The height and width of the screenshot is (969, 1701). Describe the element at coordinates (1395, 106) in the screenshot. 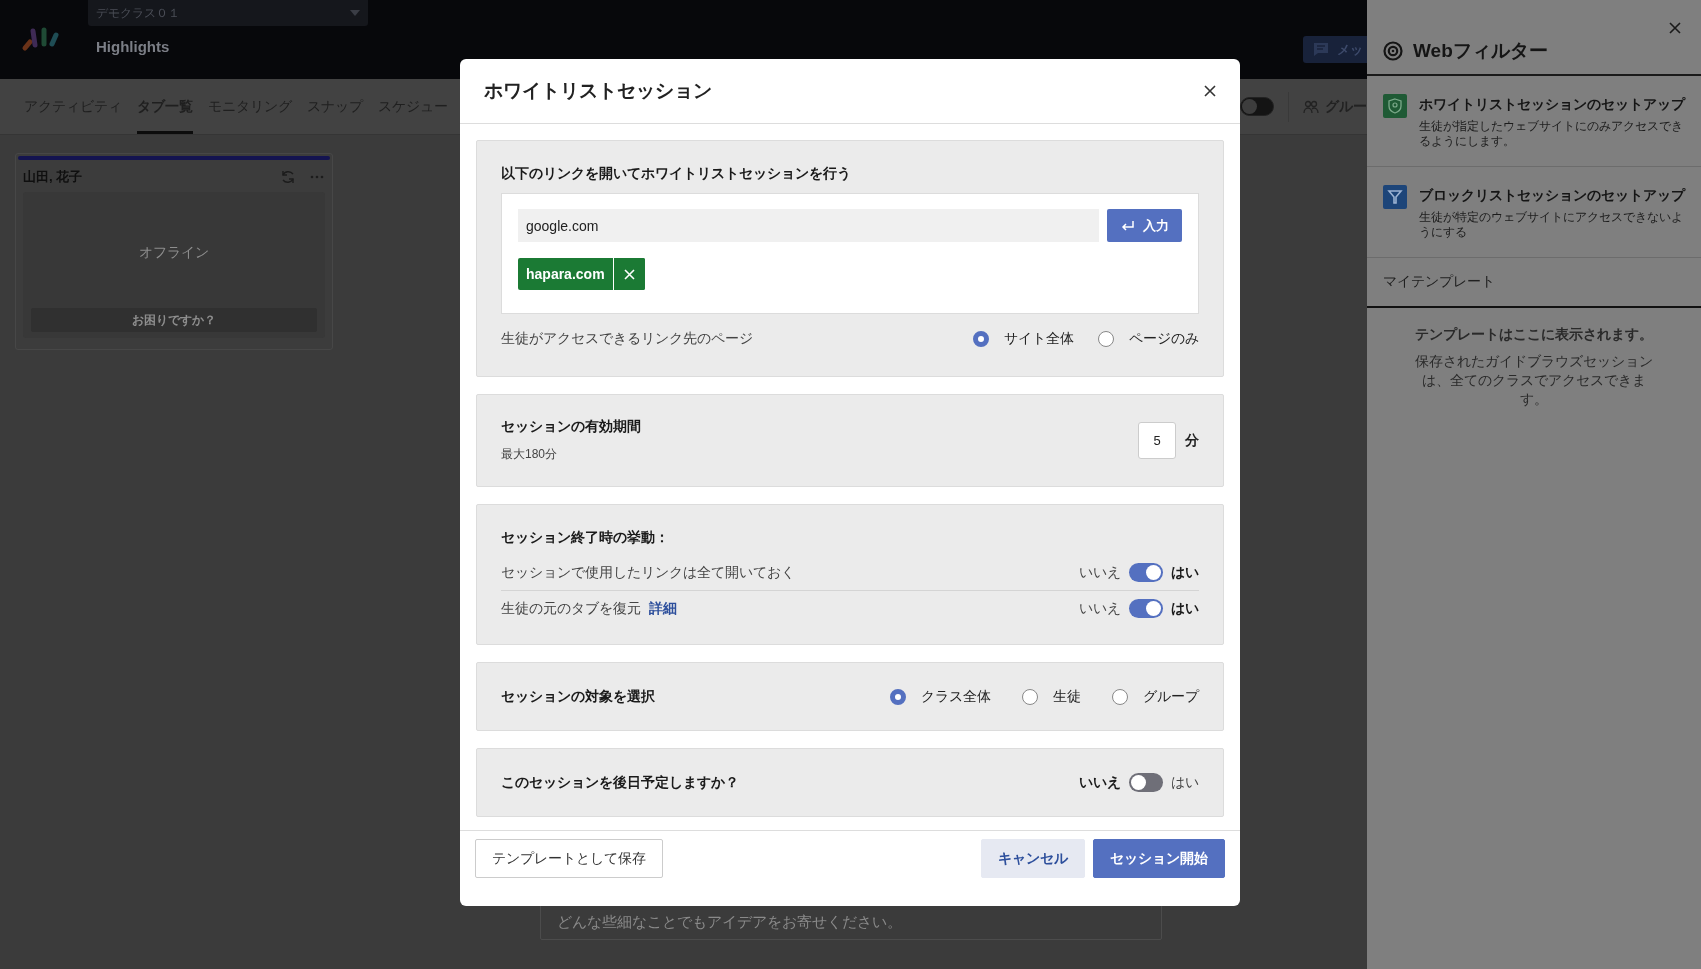

I see `shield-icon` at that location.